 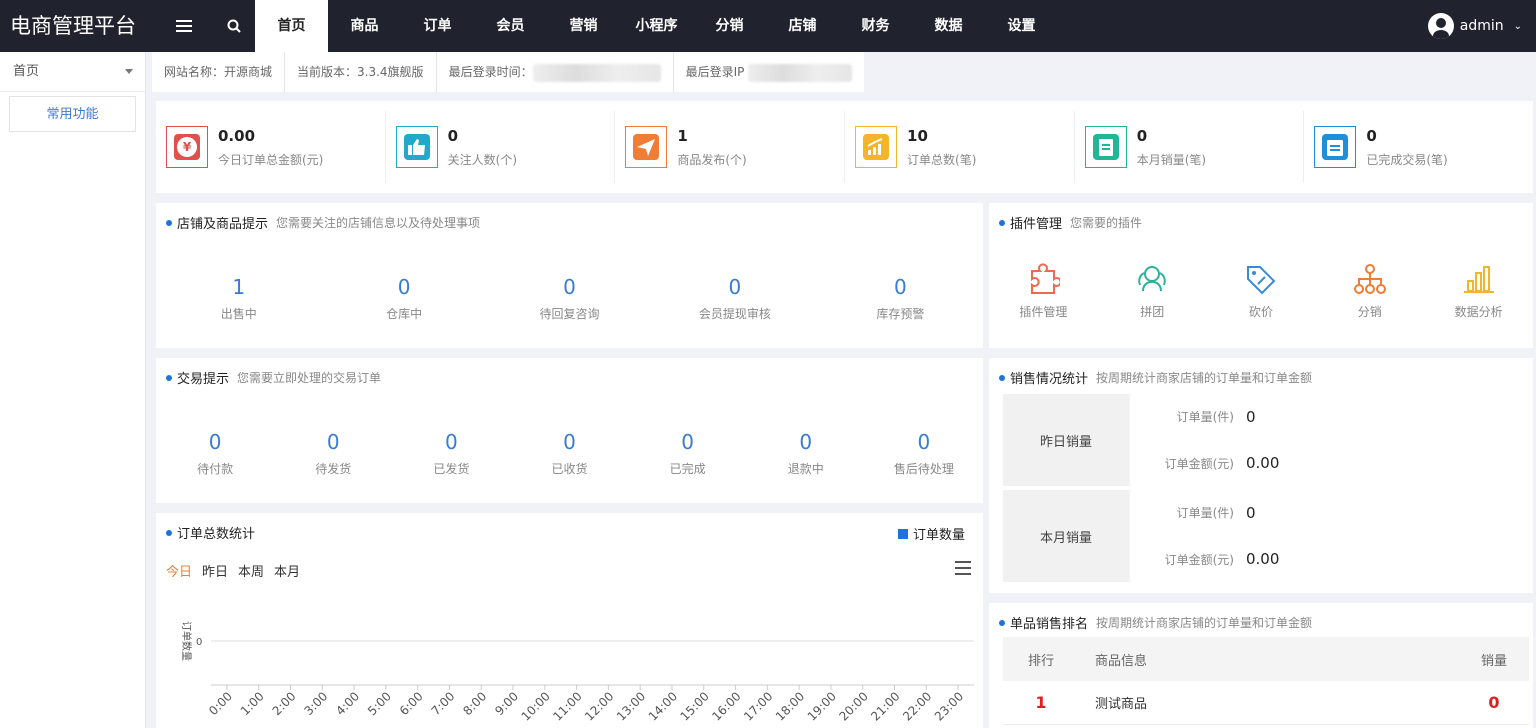 I want to click on site-name: 网站名称：开源商城, so click(x=219, y=72).